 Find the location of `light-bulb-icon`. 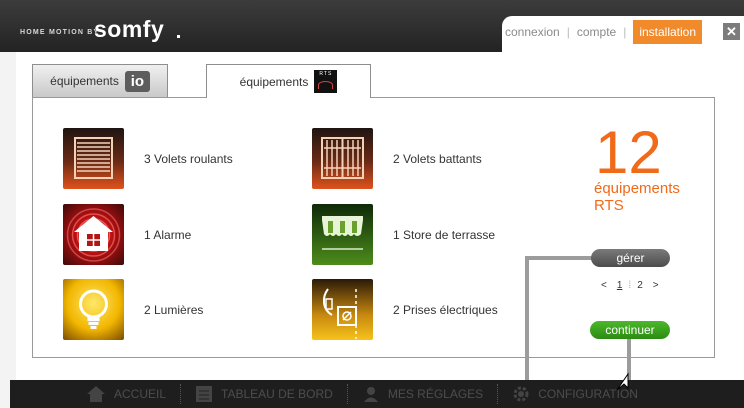

light-bulb-icon is located at coordinates (93, 309).